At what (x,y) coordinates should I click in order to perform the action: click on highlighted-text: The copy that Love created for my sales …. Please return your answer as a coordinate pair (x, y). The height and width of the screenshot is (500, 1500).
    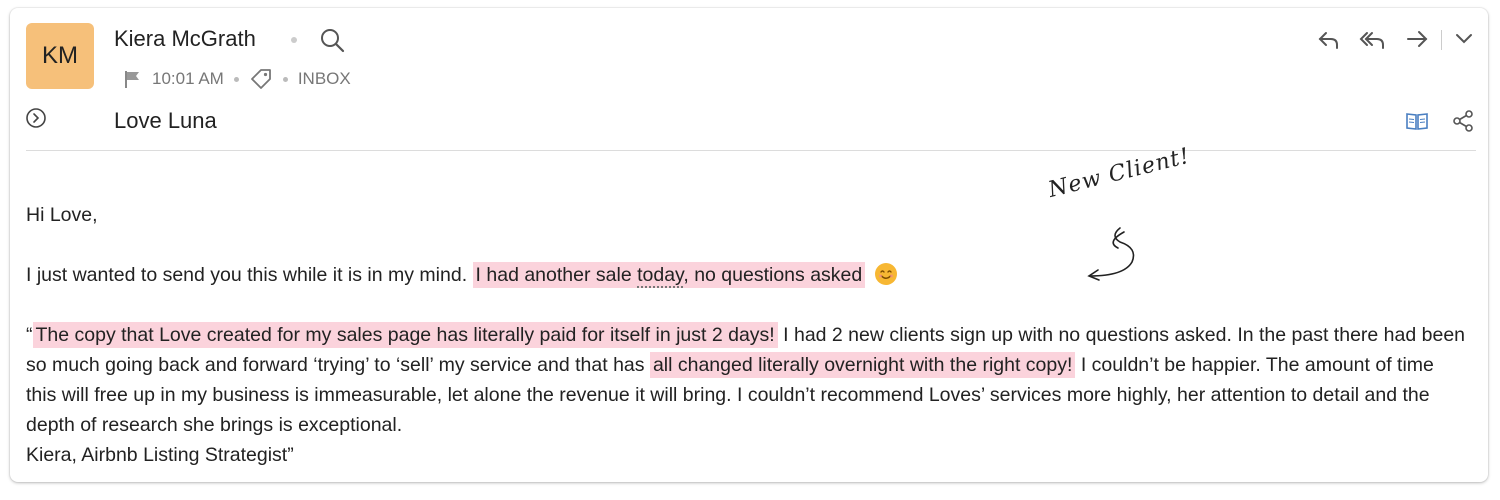
    Looking at the image, I should click on (405, 335).